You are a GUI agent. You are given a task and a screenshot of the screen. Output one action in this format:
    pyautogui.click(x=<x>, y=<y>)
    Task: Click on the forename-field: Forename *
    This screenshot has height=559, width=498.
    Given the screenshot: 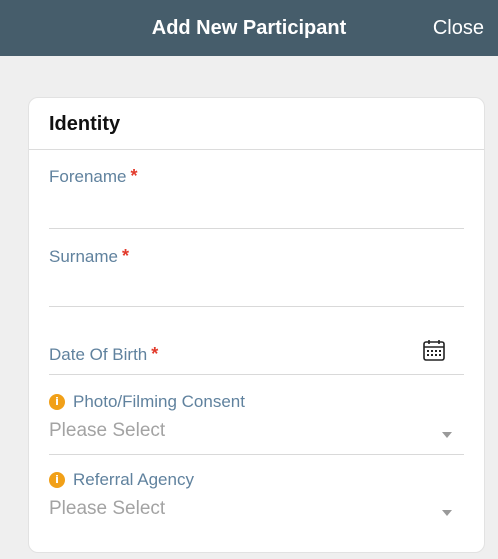 What is the action you would take?
    pyautogui.click(x=256, y=197)
    